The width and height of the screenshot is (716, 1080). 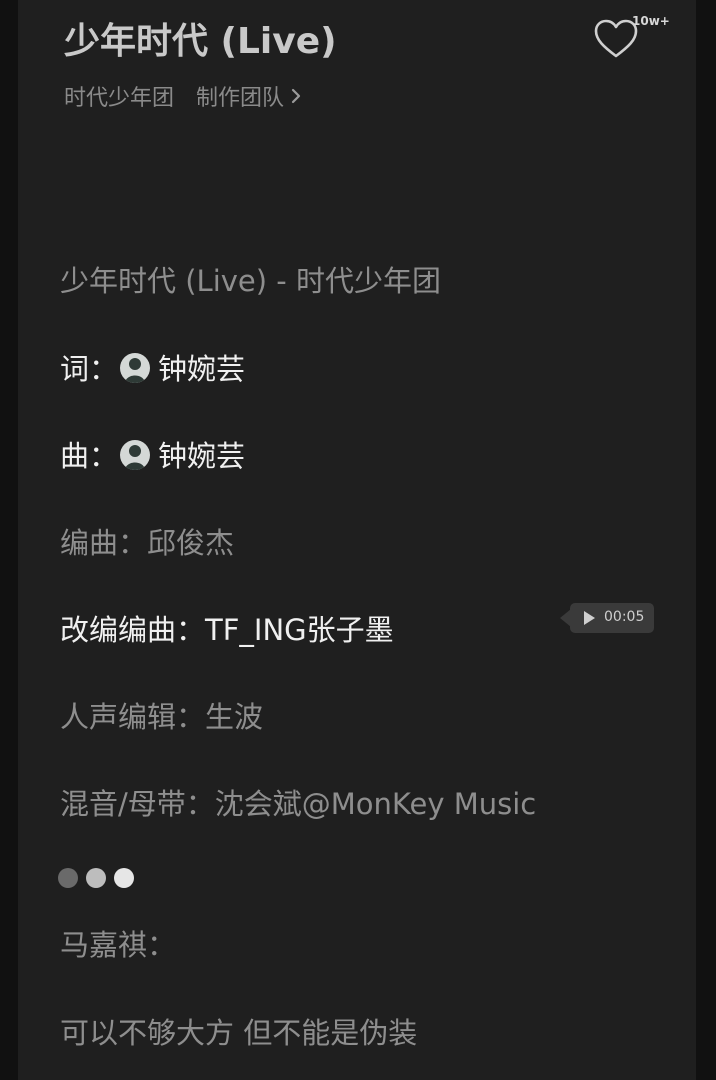 What do you see at coordinates (298, 804) in the screenshot?
I see `mixing-mastering-line: 混音/母带：沈会斌@MonKey Music` at bounding box center [298, 804].